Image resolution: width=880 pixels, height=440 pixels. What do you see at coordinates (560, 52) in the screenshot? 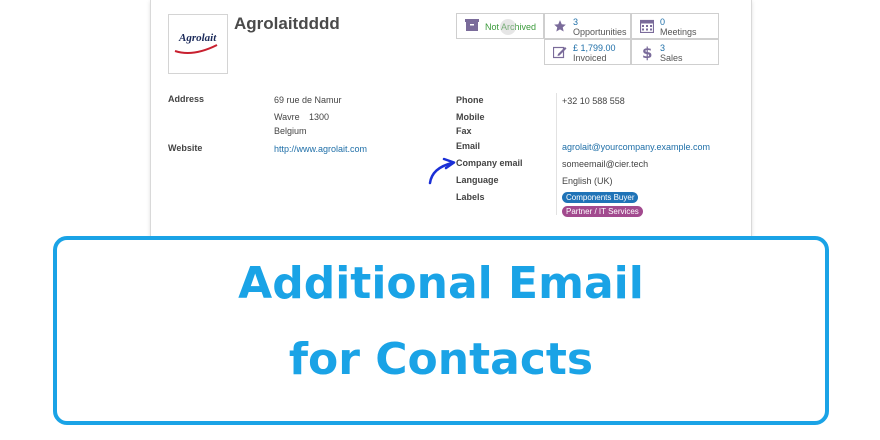
I see `pencil-square-icon` at bounding box center [560, 52].